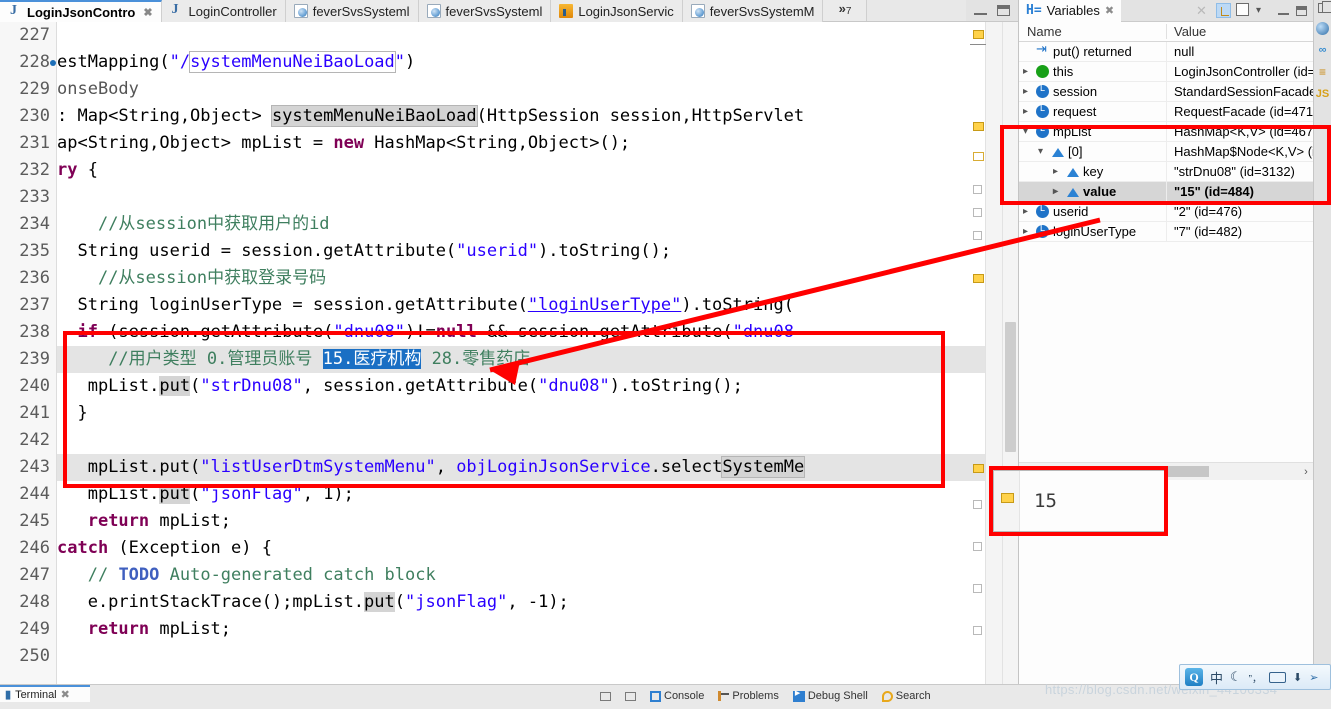 Image resolution: width=1331 pixels, height=709 pixels. What do you see at coordinates (1216, 677) in the screenshot?
I see `chinese-mode-icon: 中` at bounding box center [1216, 677].